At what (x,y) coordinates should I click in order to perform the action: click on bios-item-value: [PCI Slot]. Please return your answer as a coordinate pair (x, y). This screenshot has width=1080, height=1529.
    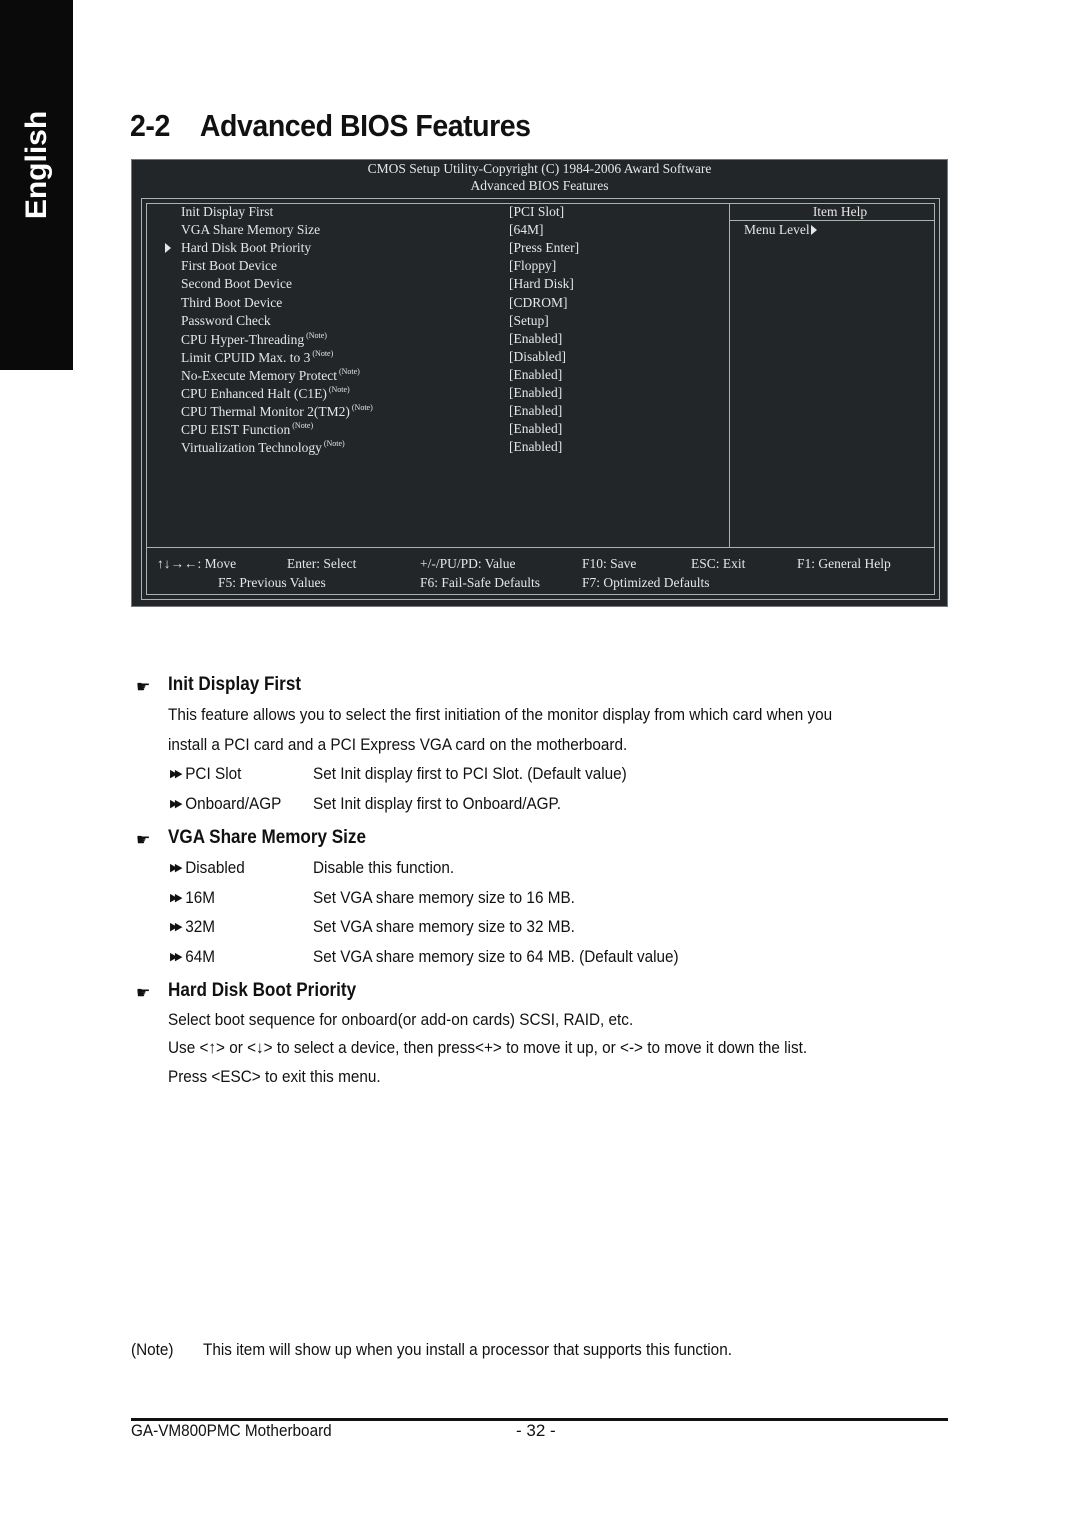
    Looking at the image, I should click on (536, 212).